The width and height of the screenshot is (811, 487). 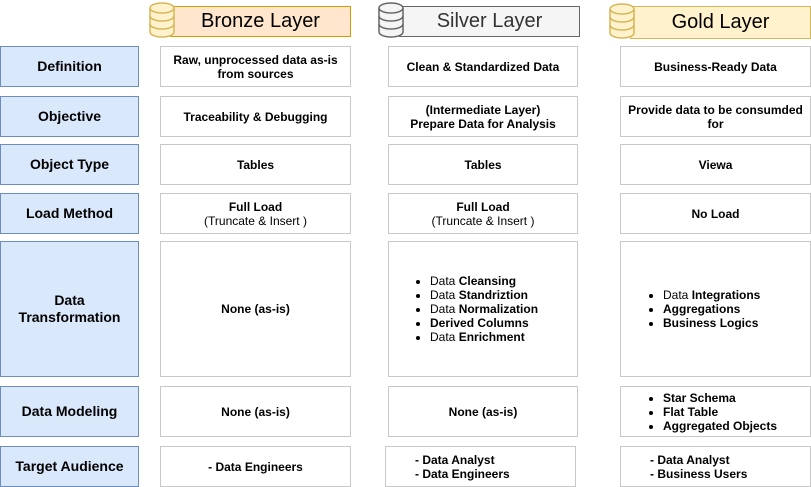 I want to click on silver-layer-title: Silver Layer, so click(x=489, y=21).